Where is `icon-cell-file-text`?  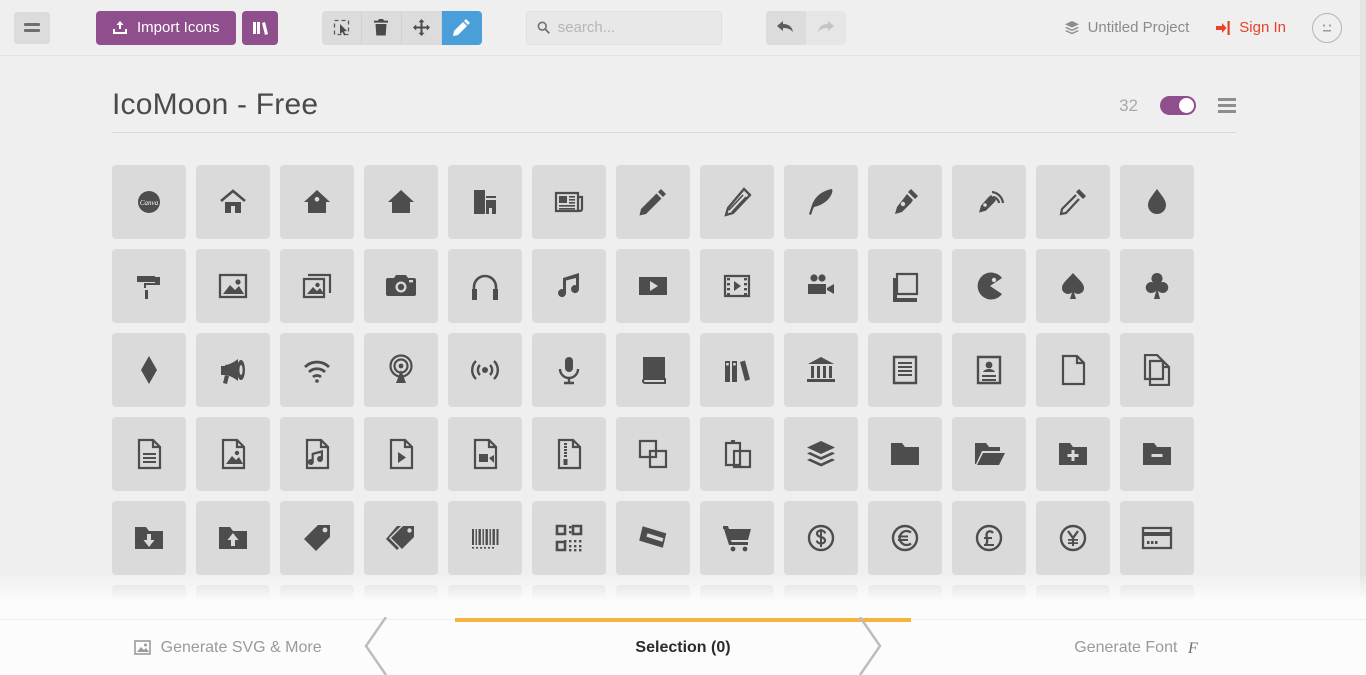
icon-cell-file-text is located at coordinates (905, 370).